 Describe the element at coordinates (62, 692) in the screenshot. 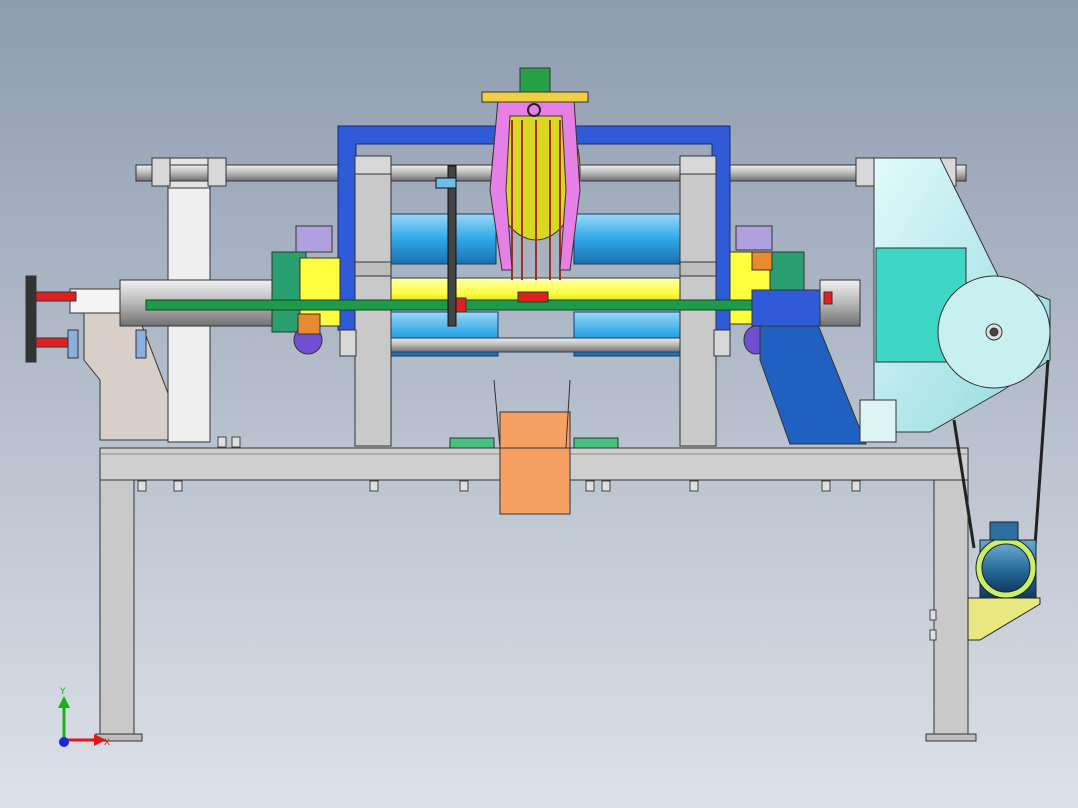

I see `triad-y-label: Y` at that location.